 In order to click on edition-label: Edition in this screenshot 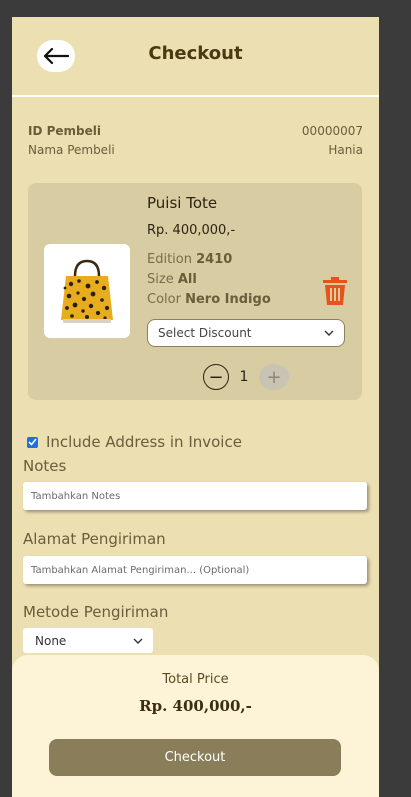, I will do `click(169, 259)`.